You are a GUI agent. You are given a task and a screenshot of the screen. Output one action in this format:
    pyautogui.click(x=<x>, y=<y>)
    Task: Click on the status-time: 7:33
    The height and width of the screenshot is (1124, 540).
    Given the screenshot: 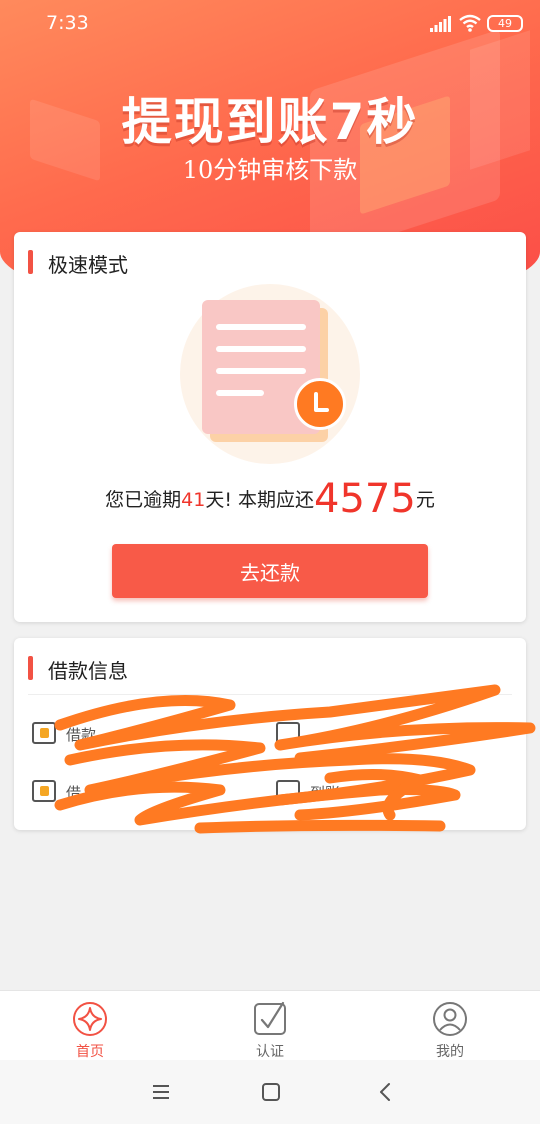 What is the action you would take?
    pyautogui.click(x=67, y=23)
    